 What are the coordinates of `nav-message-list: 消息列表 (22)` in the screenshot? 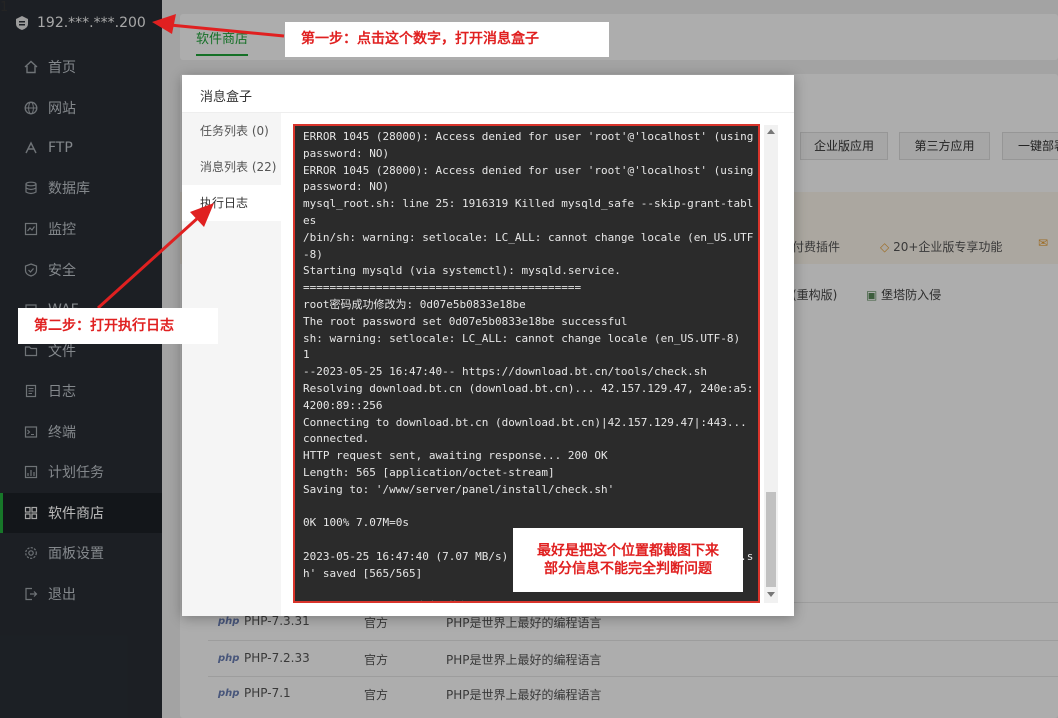 It's located at (231, 167).